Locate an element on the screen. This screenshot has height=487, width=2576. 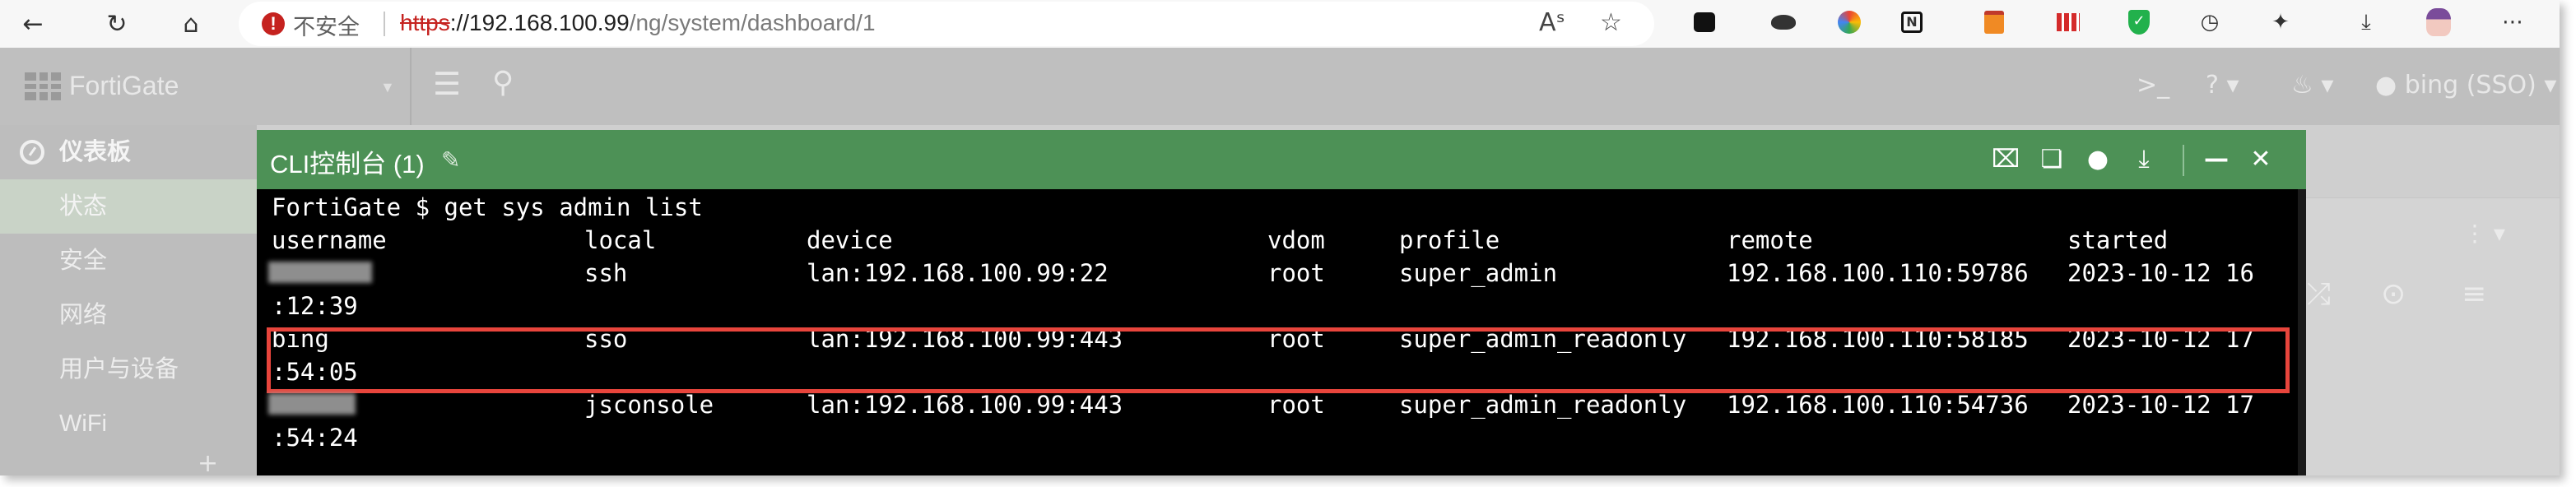
column-vdom: vdom is located at coordinates (1296, 240).